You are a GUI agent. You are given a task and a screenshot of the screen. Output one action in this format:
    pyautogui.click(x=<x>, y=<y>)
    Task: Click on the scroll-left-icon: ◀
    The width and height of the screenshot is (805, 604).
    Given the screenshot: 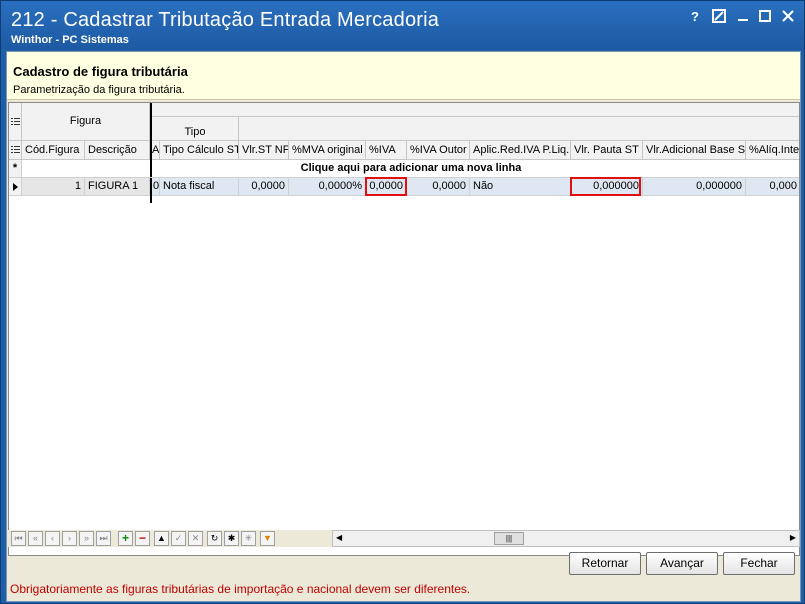 What is the action you would take?
    pyautogui.click(x=339, y=537)
    